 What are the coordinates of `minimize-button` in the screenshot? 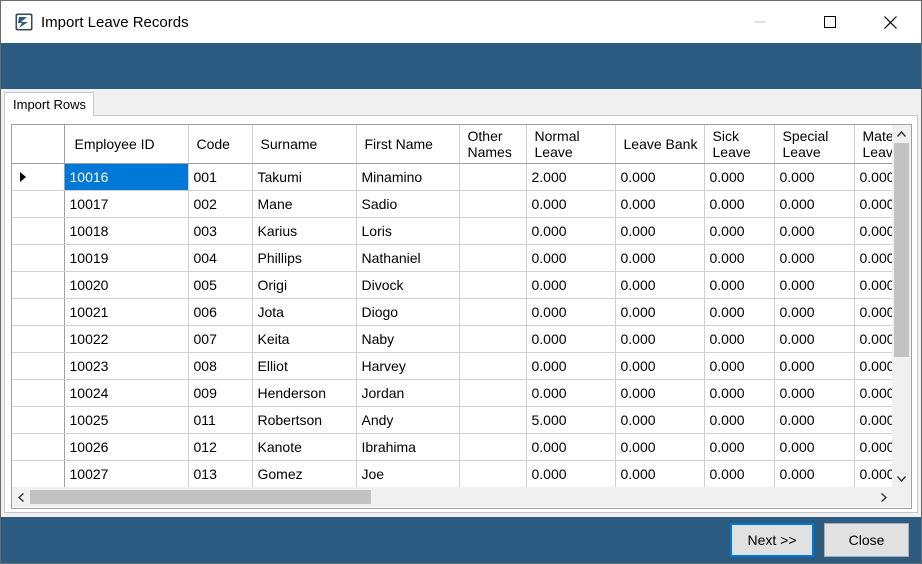 It's located at (760, 22).